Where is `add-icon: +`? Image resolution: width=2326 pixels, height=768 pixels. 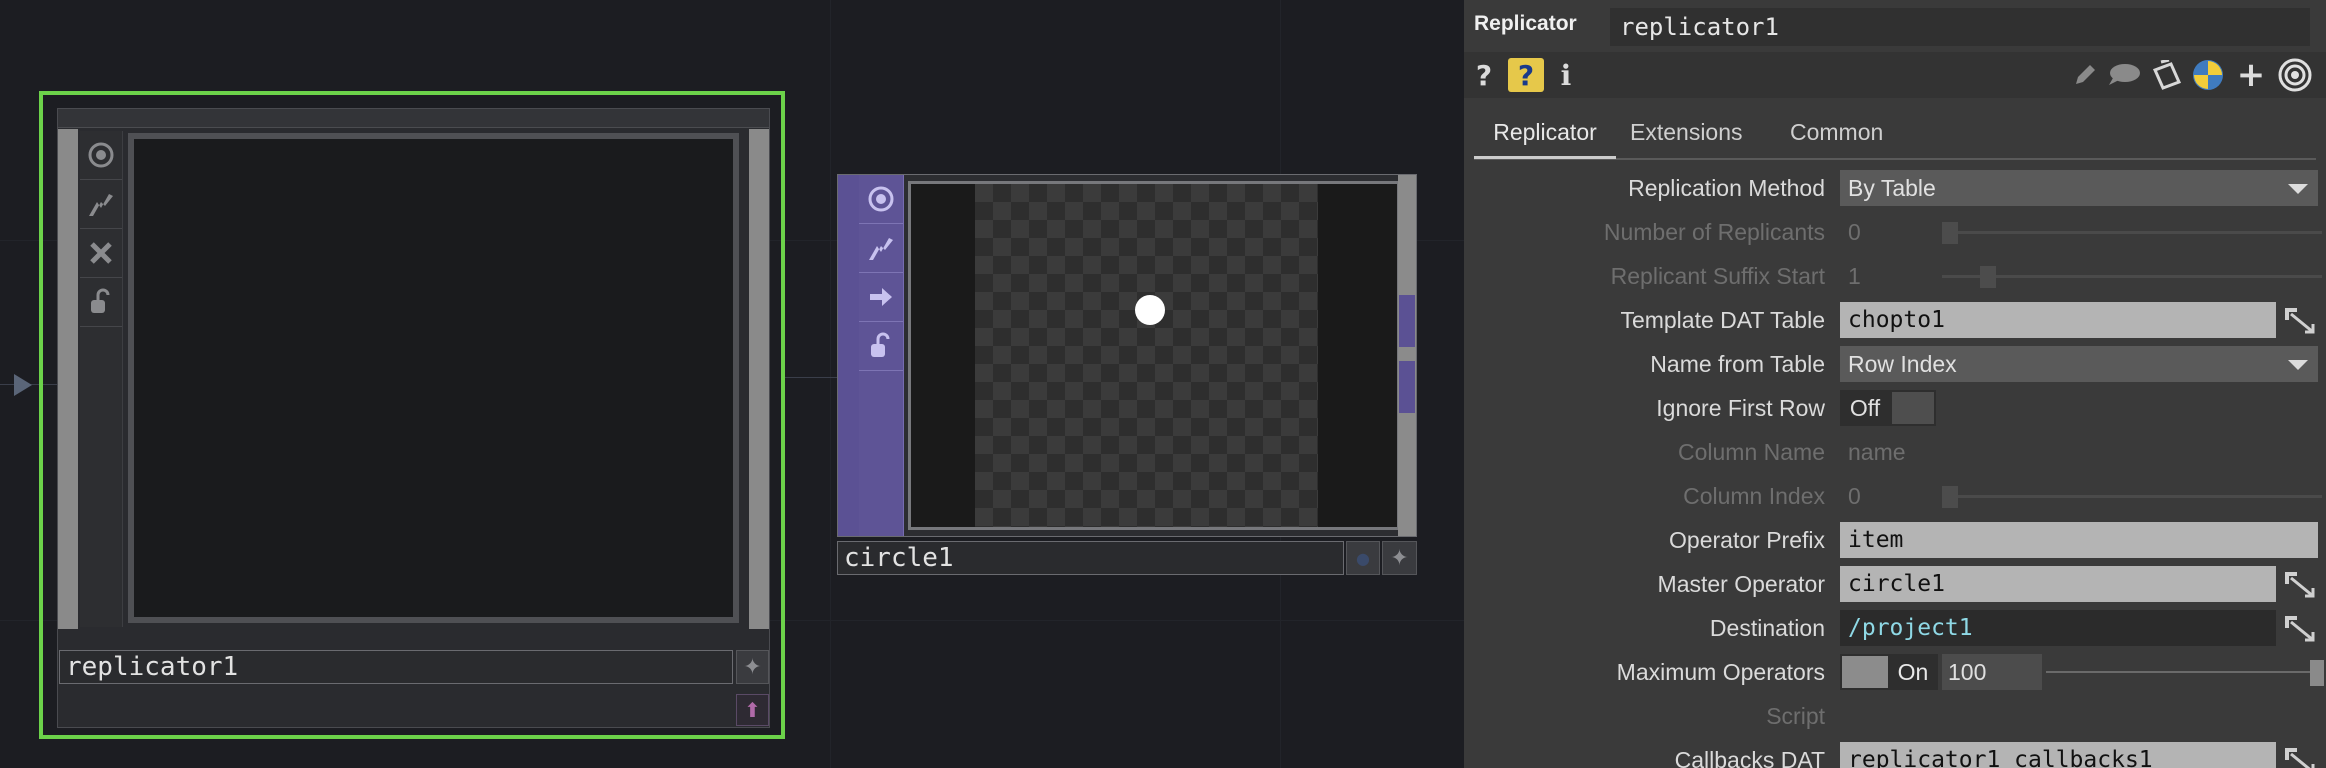 add-icon: + is located at coordinates (2251, 75).